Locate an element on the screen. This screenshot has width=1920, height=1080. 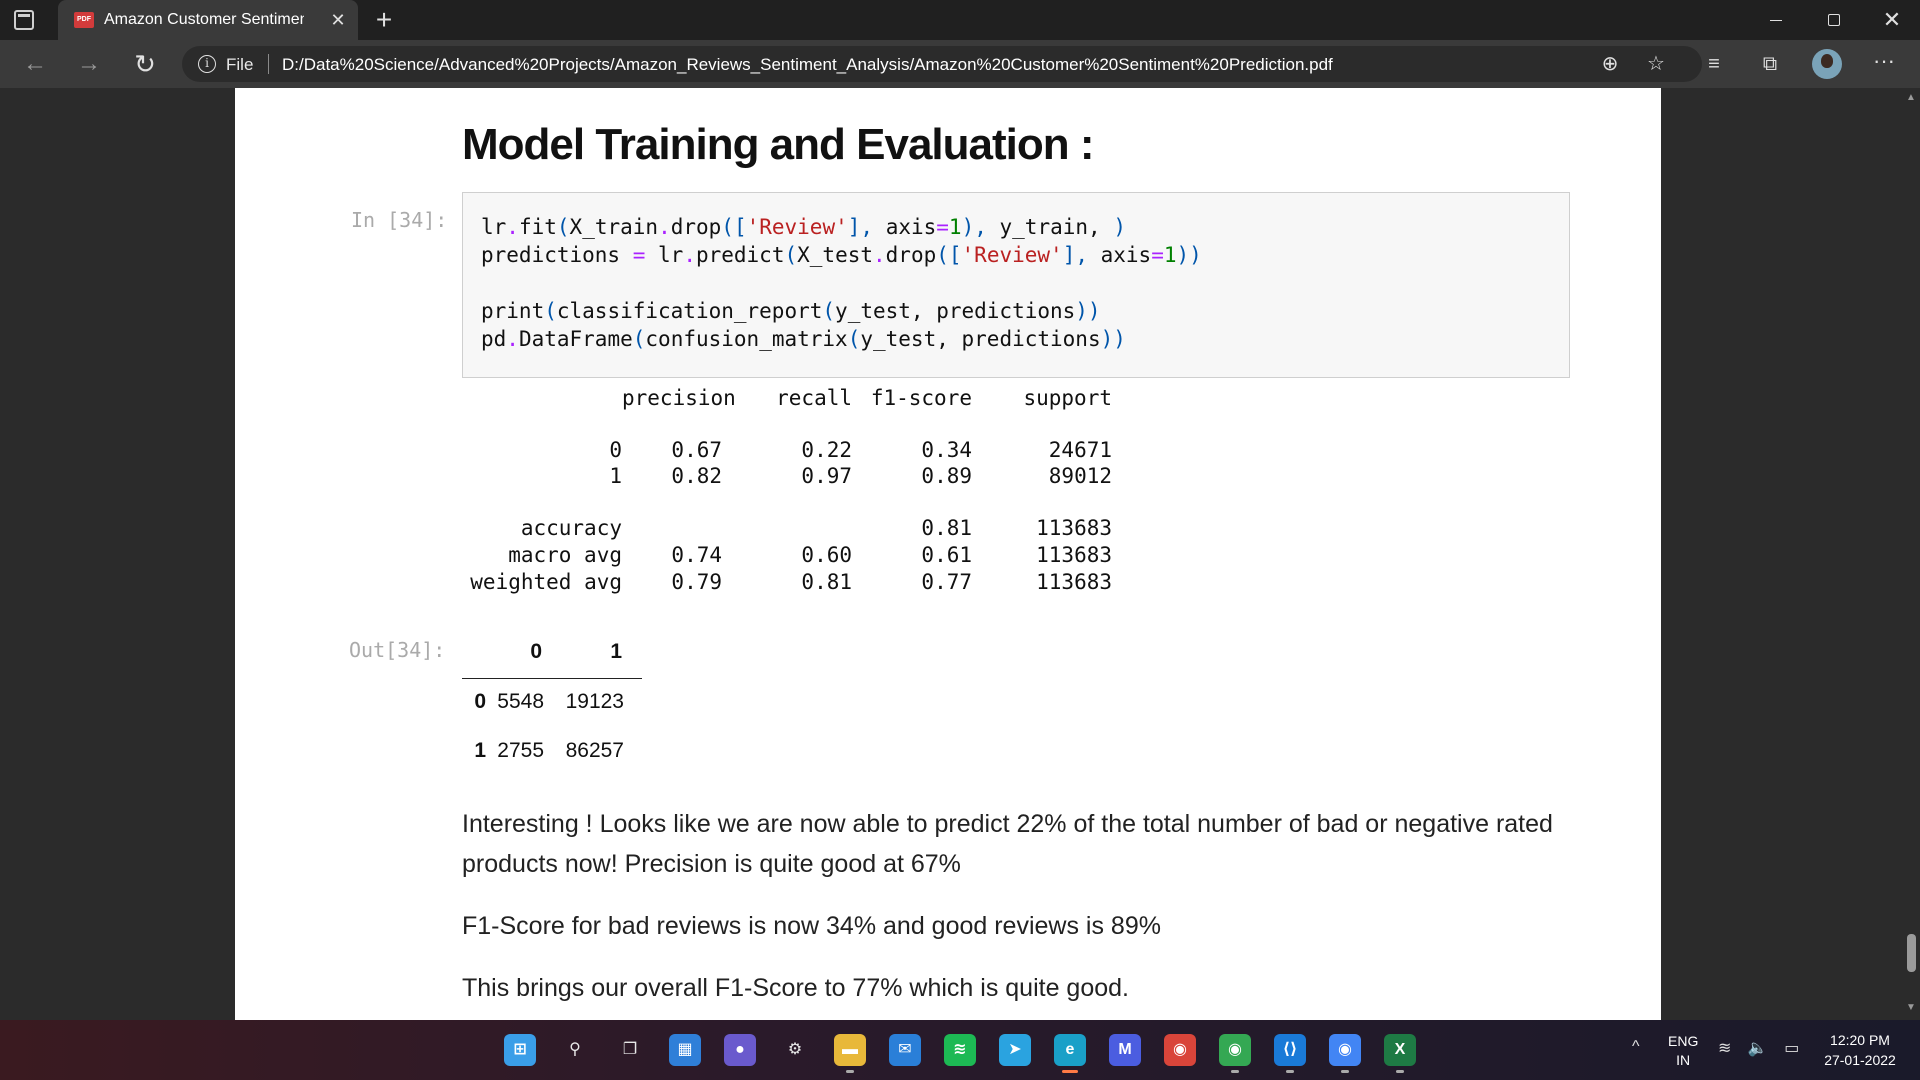
spotify-icon: ≋ is located at coordinates (960, 1050).